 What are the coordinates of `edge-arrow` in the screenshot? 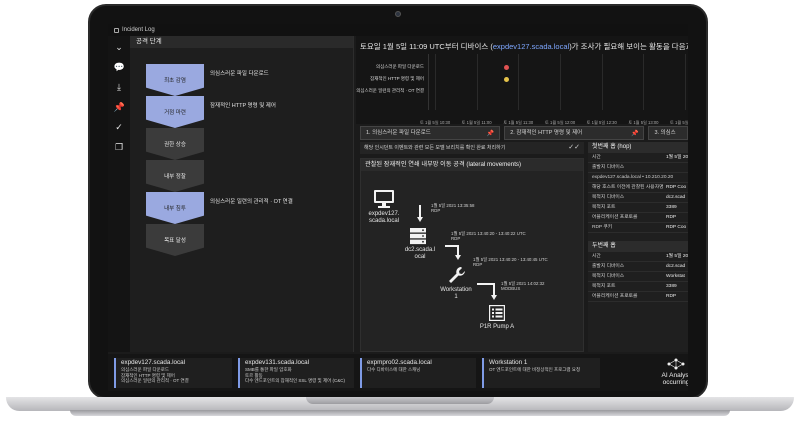 It's located at (451, 246).